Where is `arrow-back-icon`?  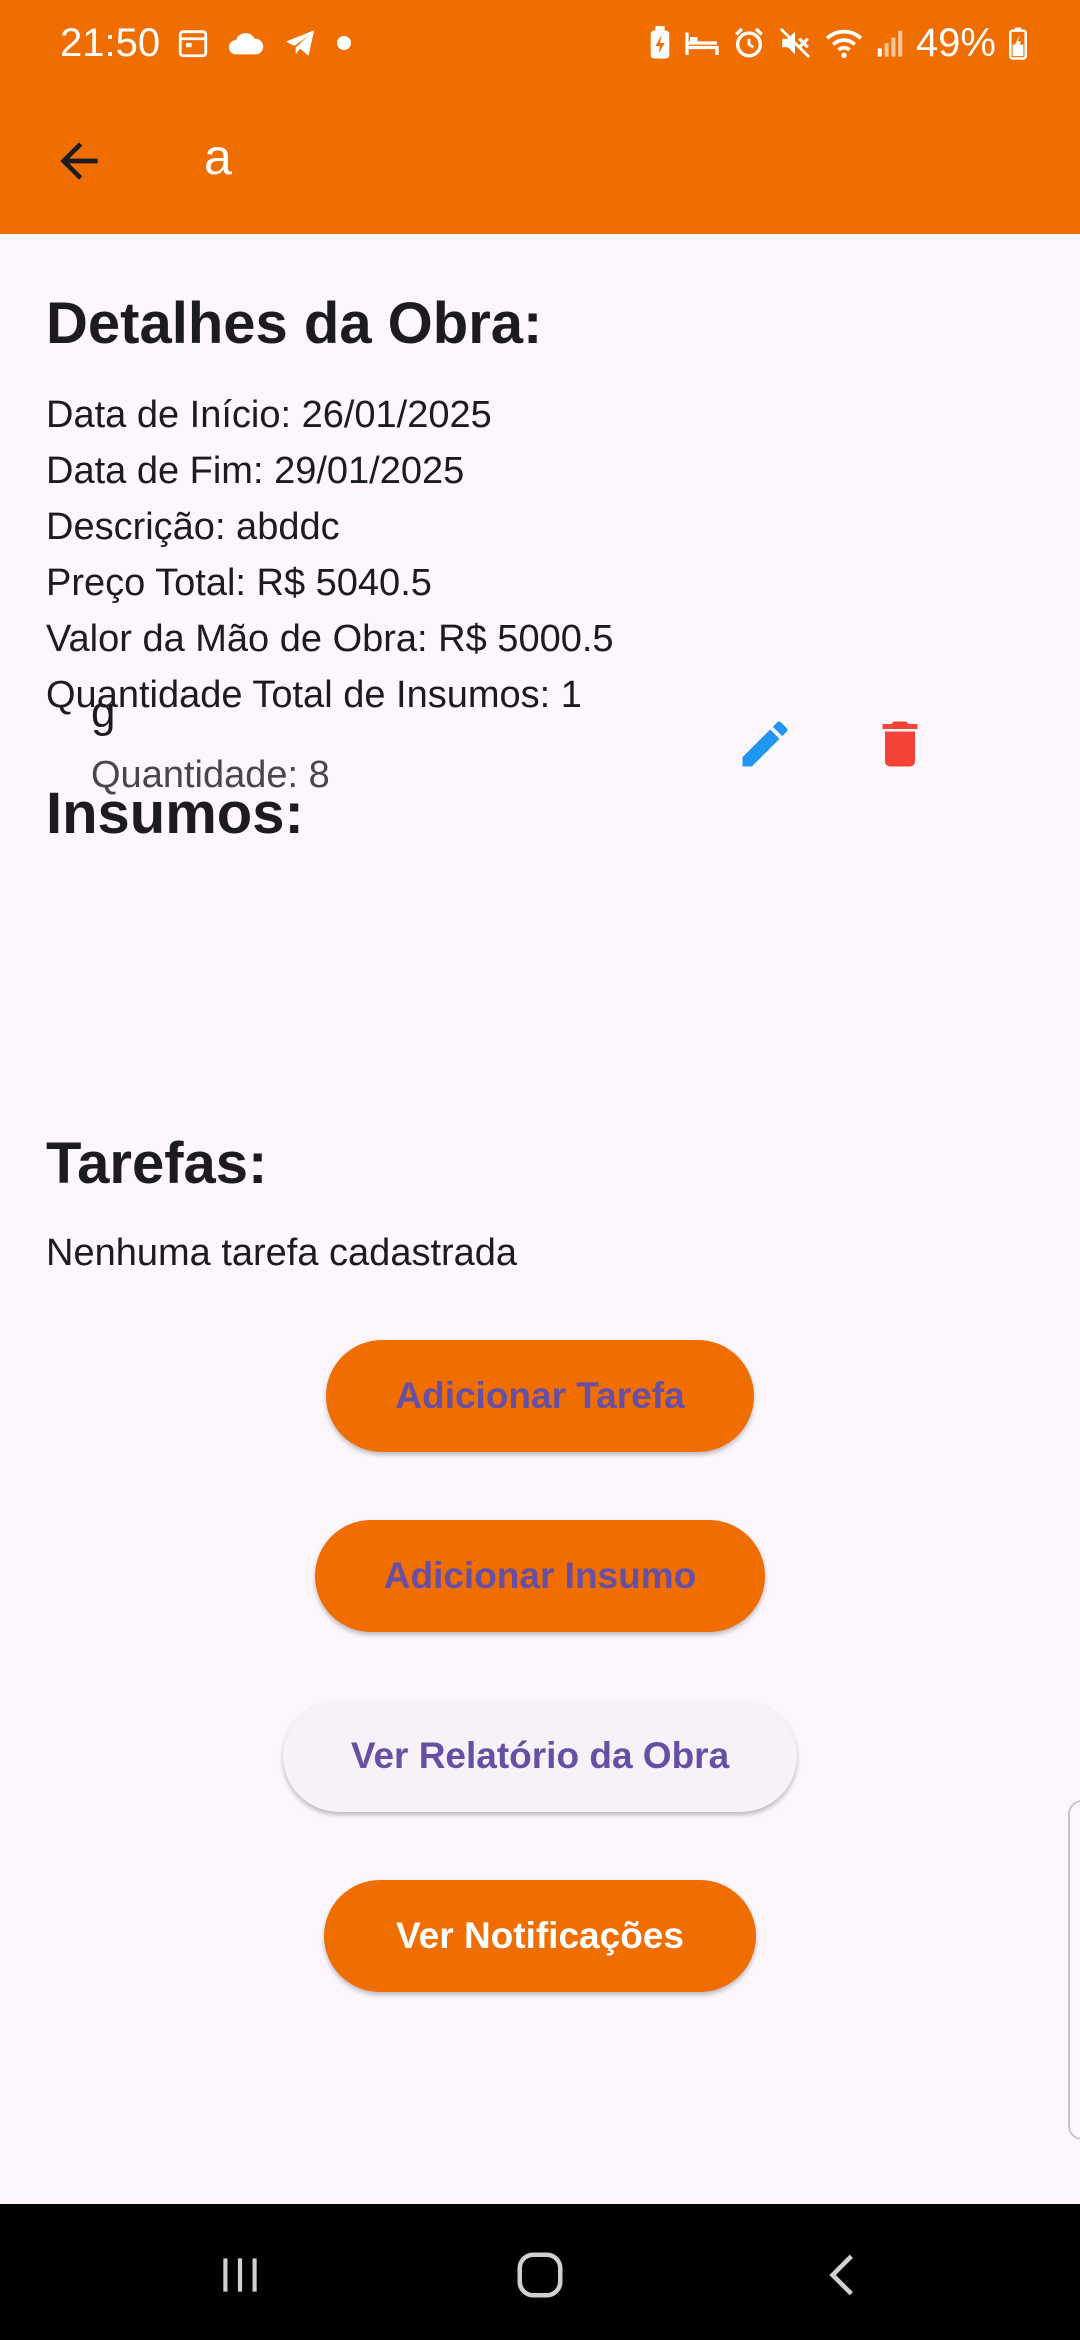
arrow-back-icon is located at coordinates (79, 161).